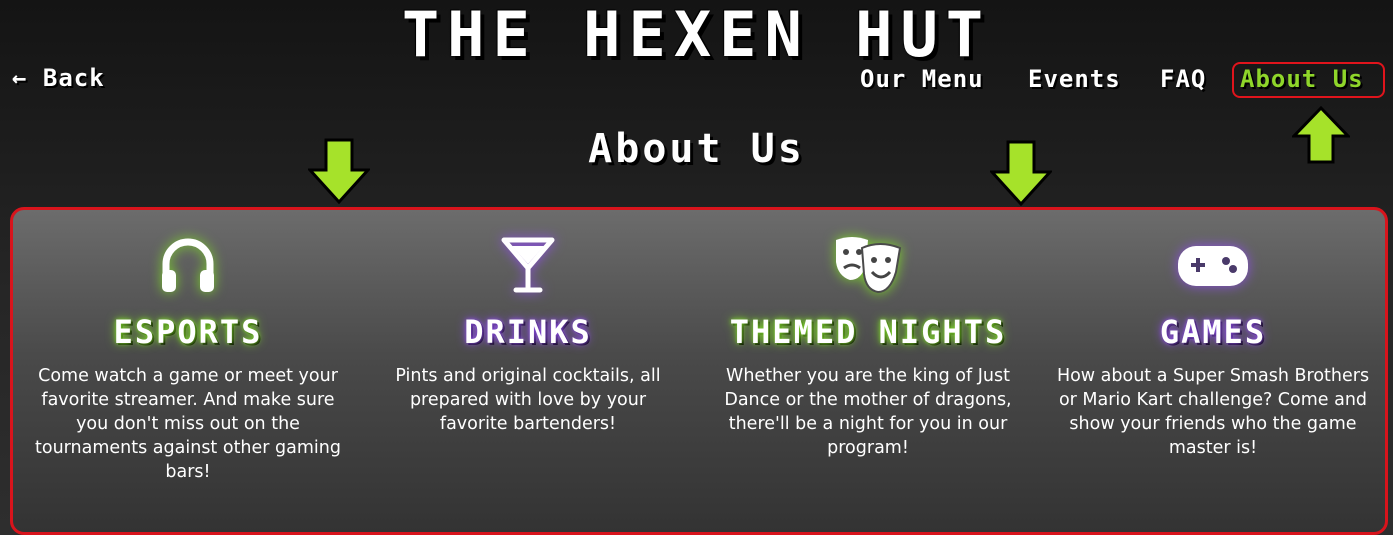 Image resolution: width=1393 pixels, height=535 pixels. I want to click on gamepad-icon, so click(1213, 266).